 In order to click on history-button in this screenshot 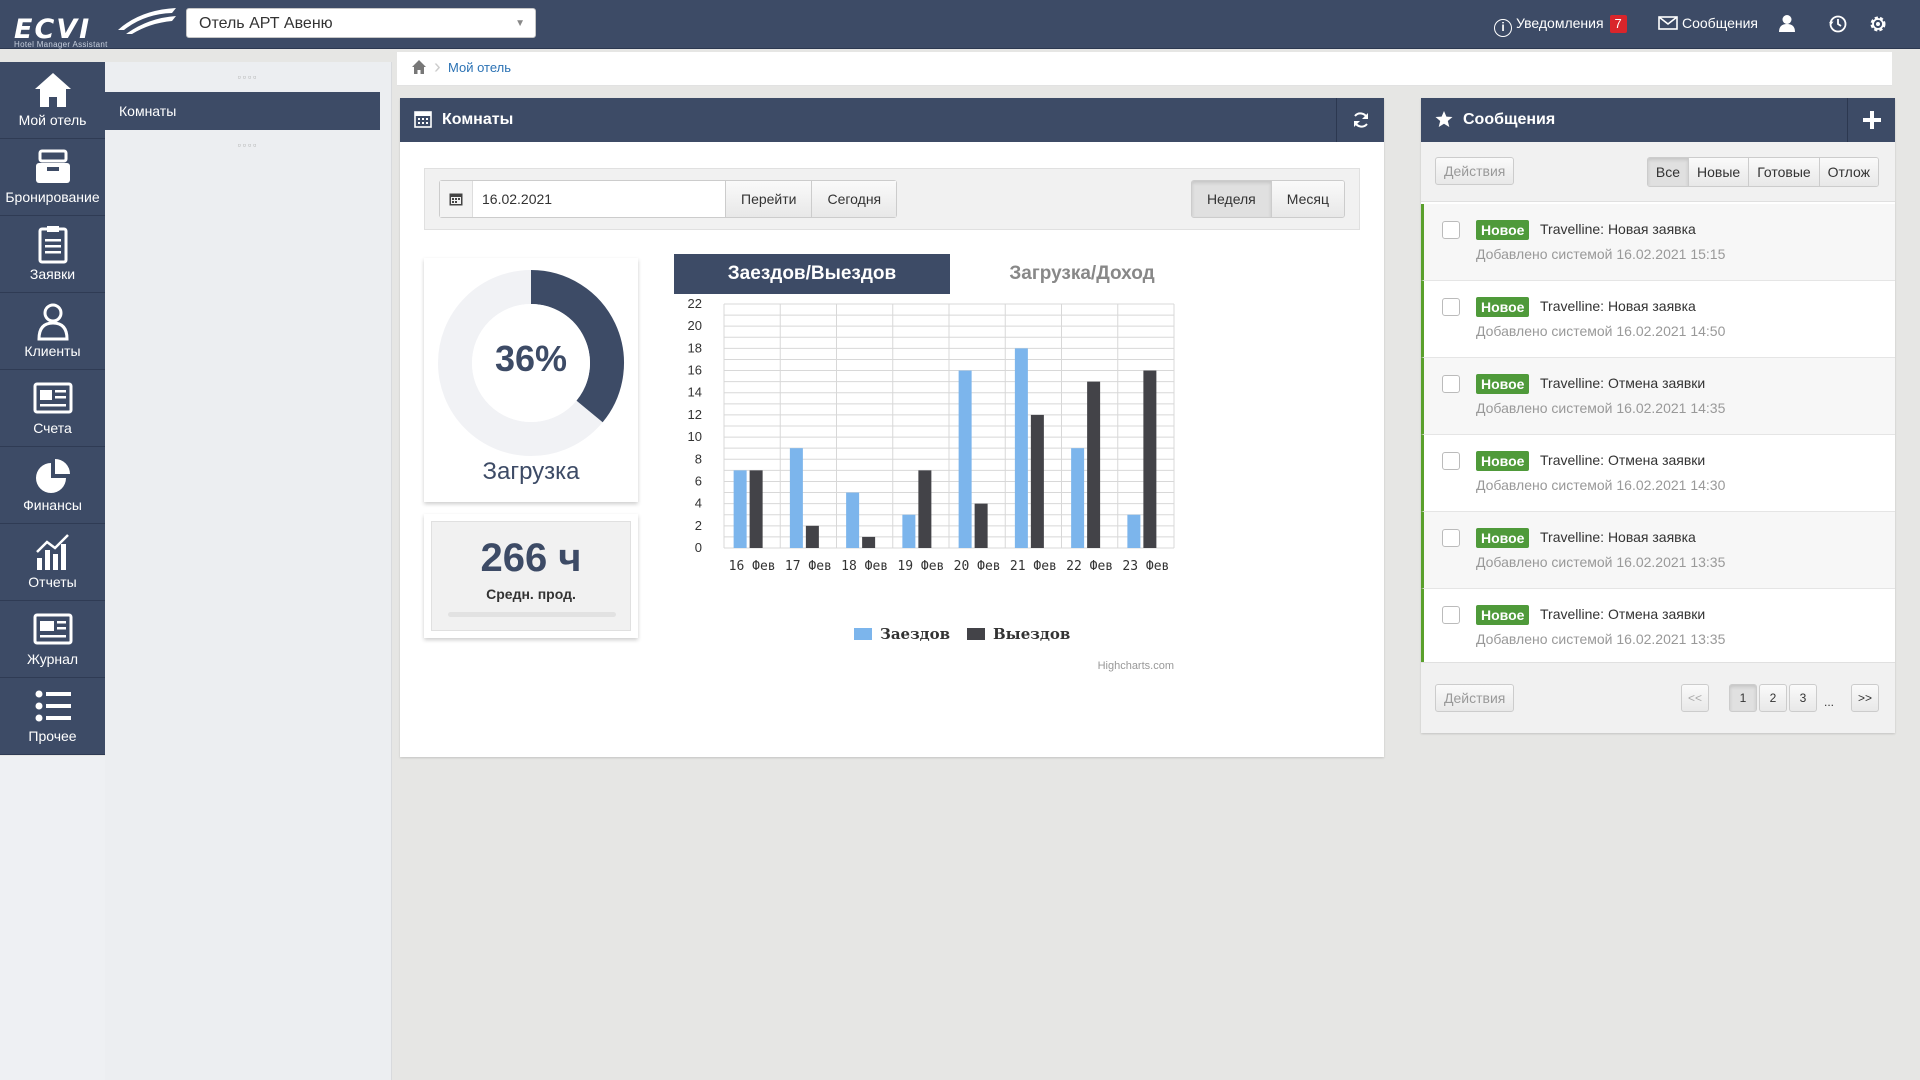, I will do `click(1838, 27)`.